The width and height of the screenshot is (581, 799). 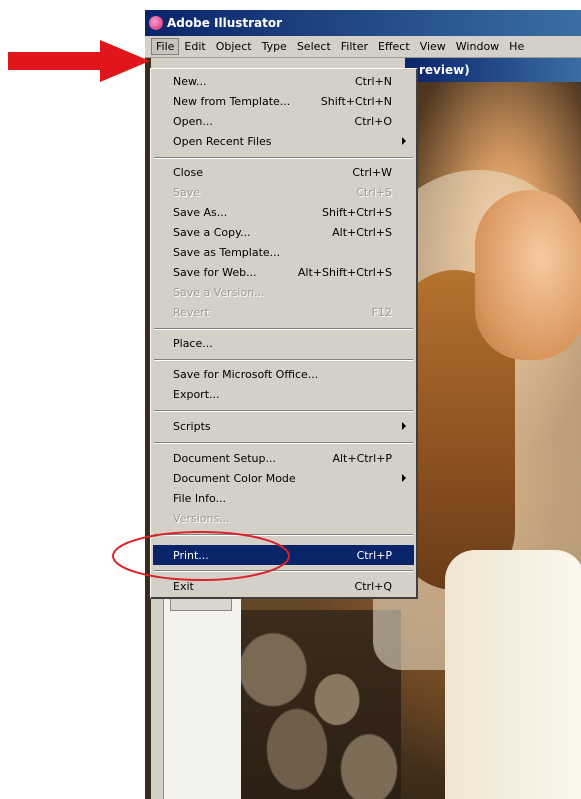 What do you see at coordinates (79, 61) in the screenshot?
I see `red-pointer-arrow-icon` at bounding box center [79, 61].